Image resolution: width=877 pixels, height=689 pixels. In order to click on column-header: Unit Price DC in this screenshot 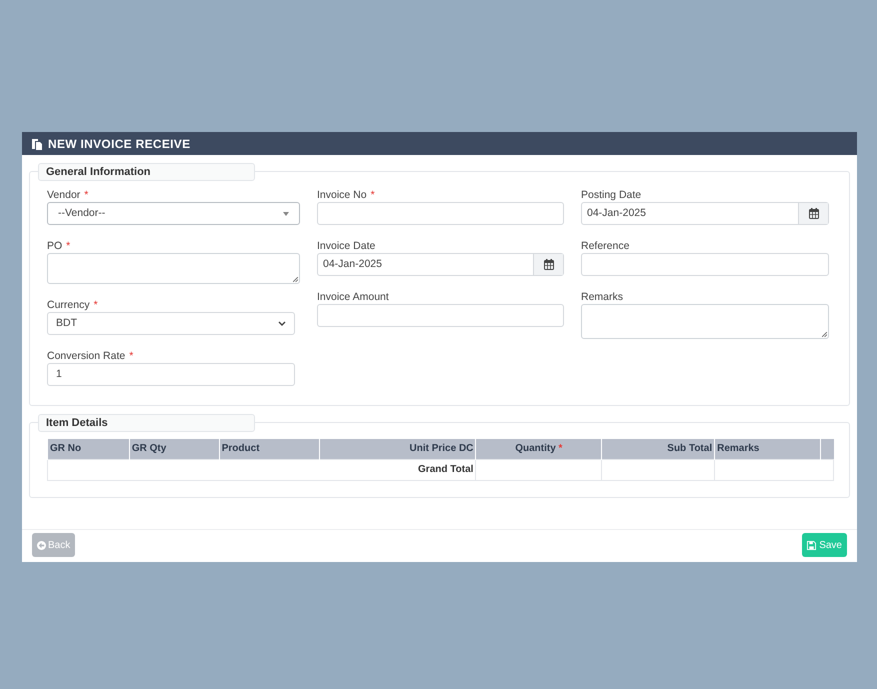, I will do `click(397, 449)`.